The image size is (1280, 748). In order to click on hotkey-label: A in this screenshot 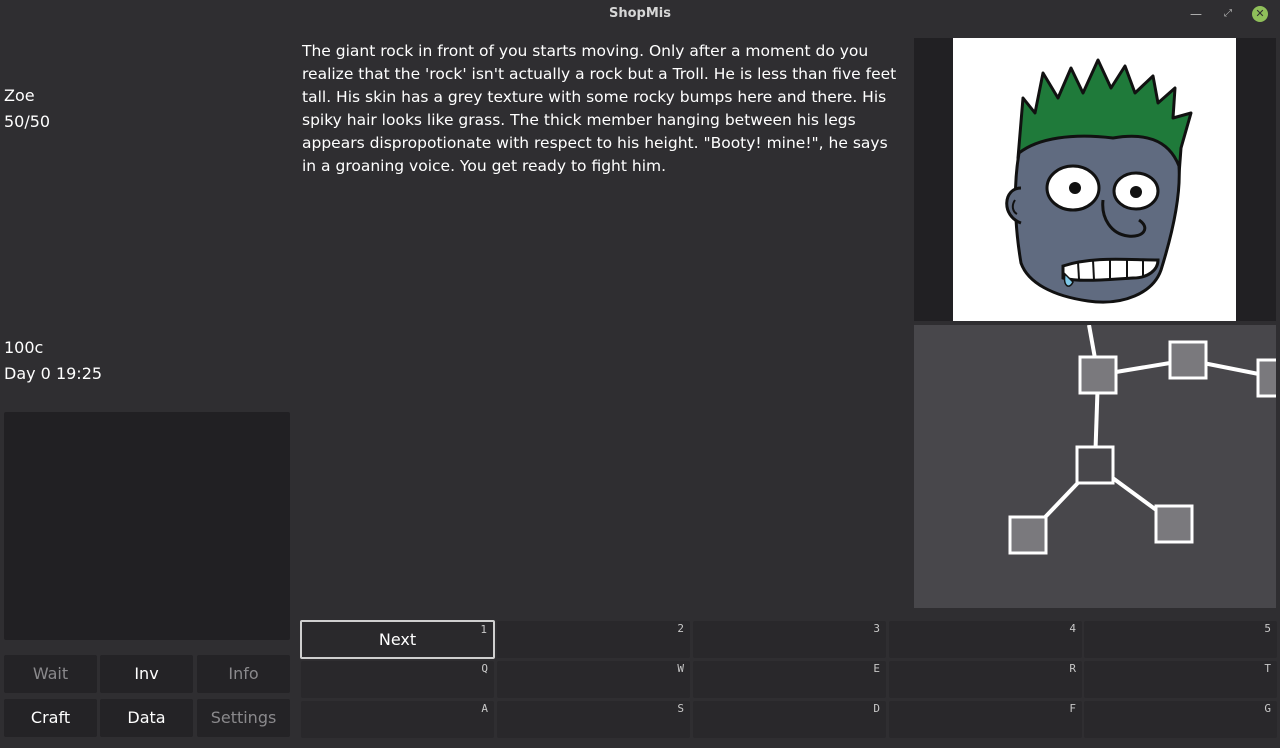, I will do `click(484, 708)`.